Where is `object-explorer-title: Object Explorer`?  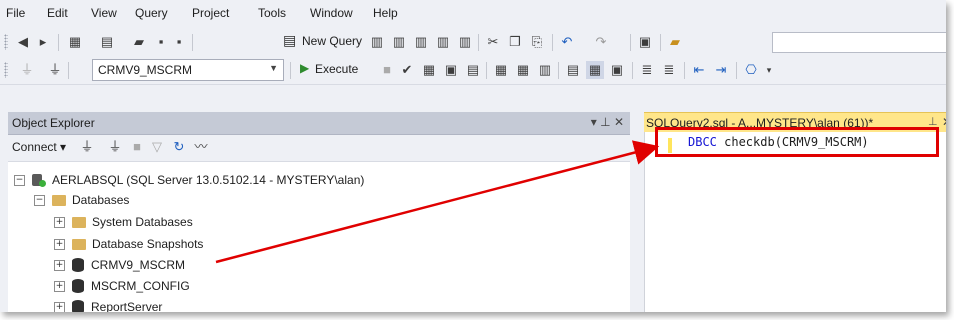 object-explorer-title: Object Explorer is located at coordinates (53, 123).